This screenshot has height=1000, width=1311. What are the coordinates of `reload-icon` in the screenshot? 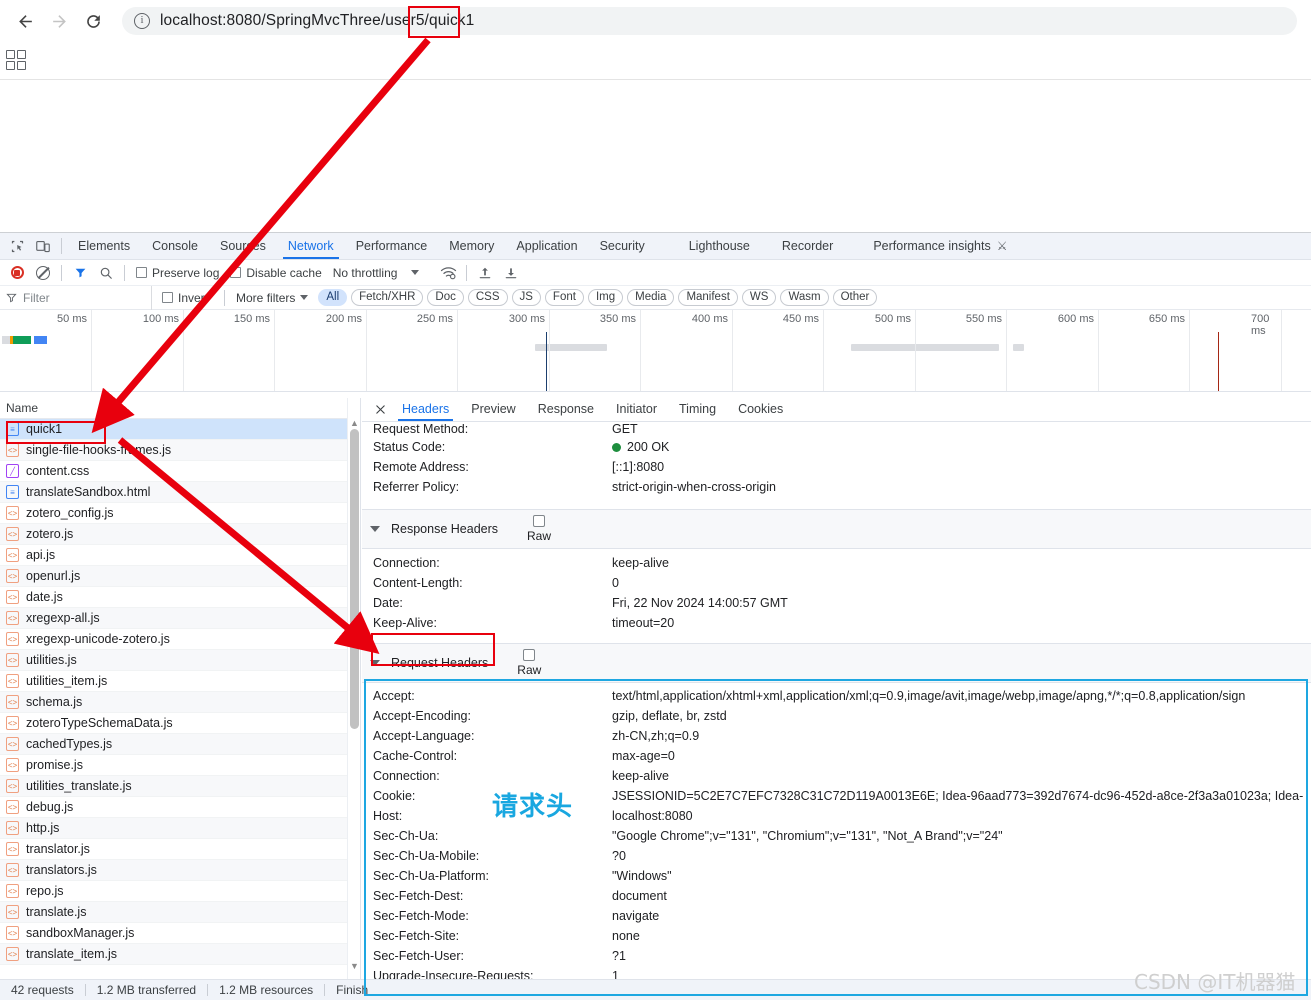 It's located at (93, 21).